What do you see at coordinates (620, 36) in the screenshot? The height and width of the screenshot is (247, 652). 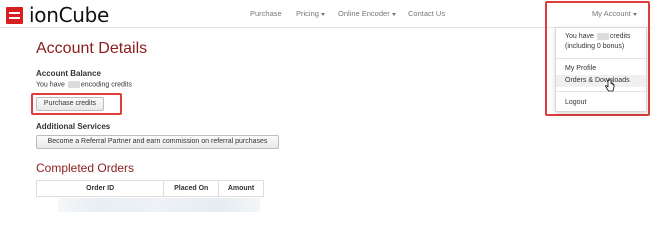 I see `dropdown-credits-suffix: credits` at bounding box center [620, 36].